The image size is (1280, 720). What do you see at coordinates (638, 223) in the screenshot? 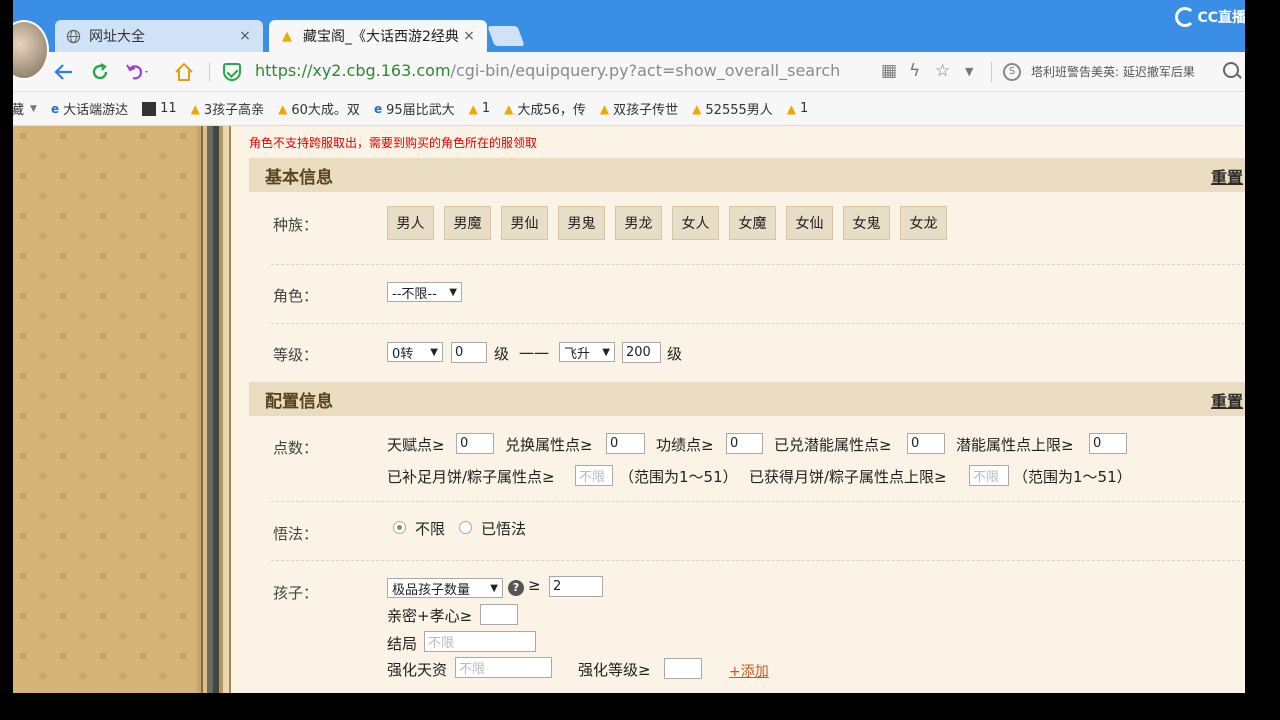
I see `race-button: 男龙` at bounding box center [638, 223].